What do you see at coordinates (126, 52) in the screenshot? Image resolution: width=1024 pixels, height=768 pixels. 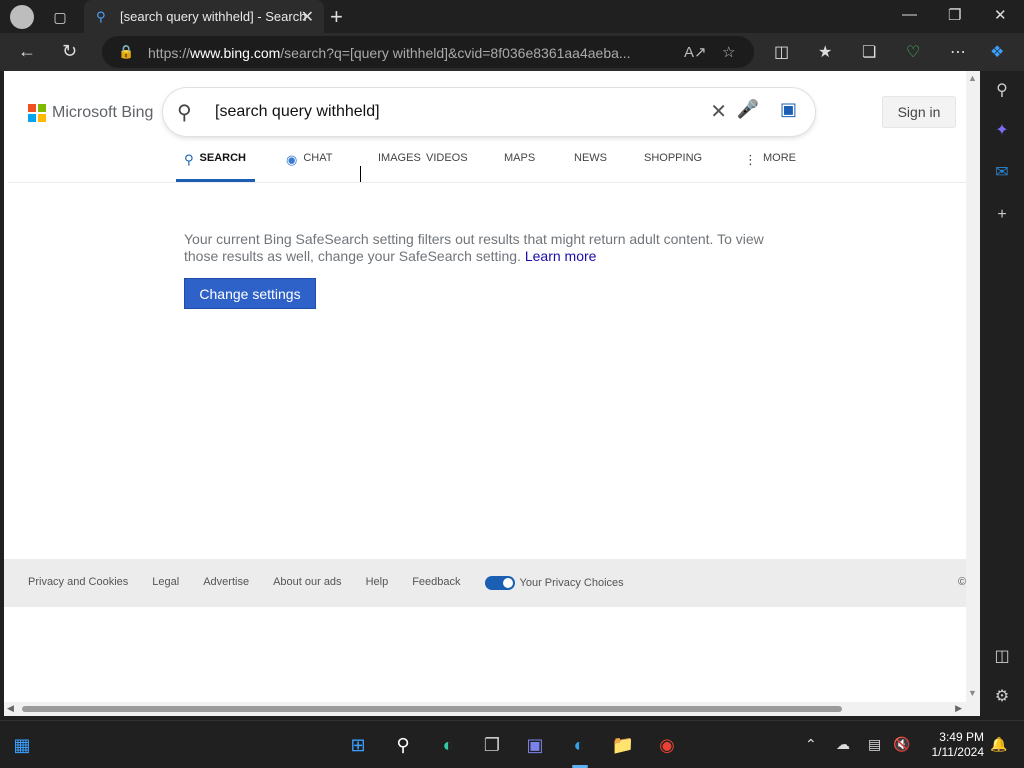 I see `lock-icon: 🔒` at bounding box center [126, 52].